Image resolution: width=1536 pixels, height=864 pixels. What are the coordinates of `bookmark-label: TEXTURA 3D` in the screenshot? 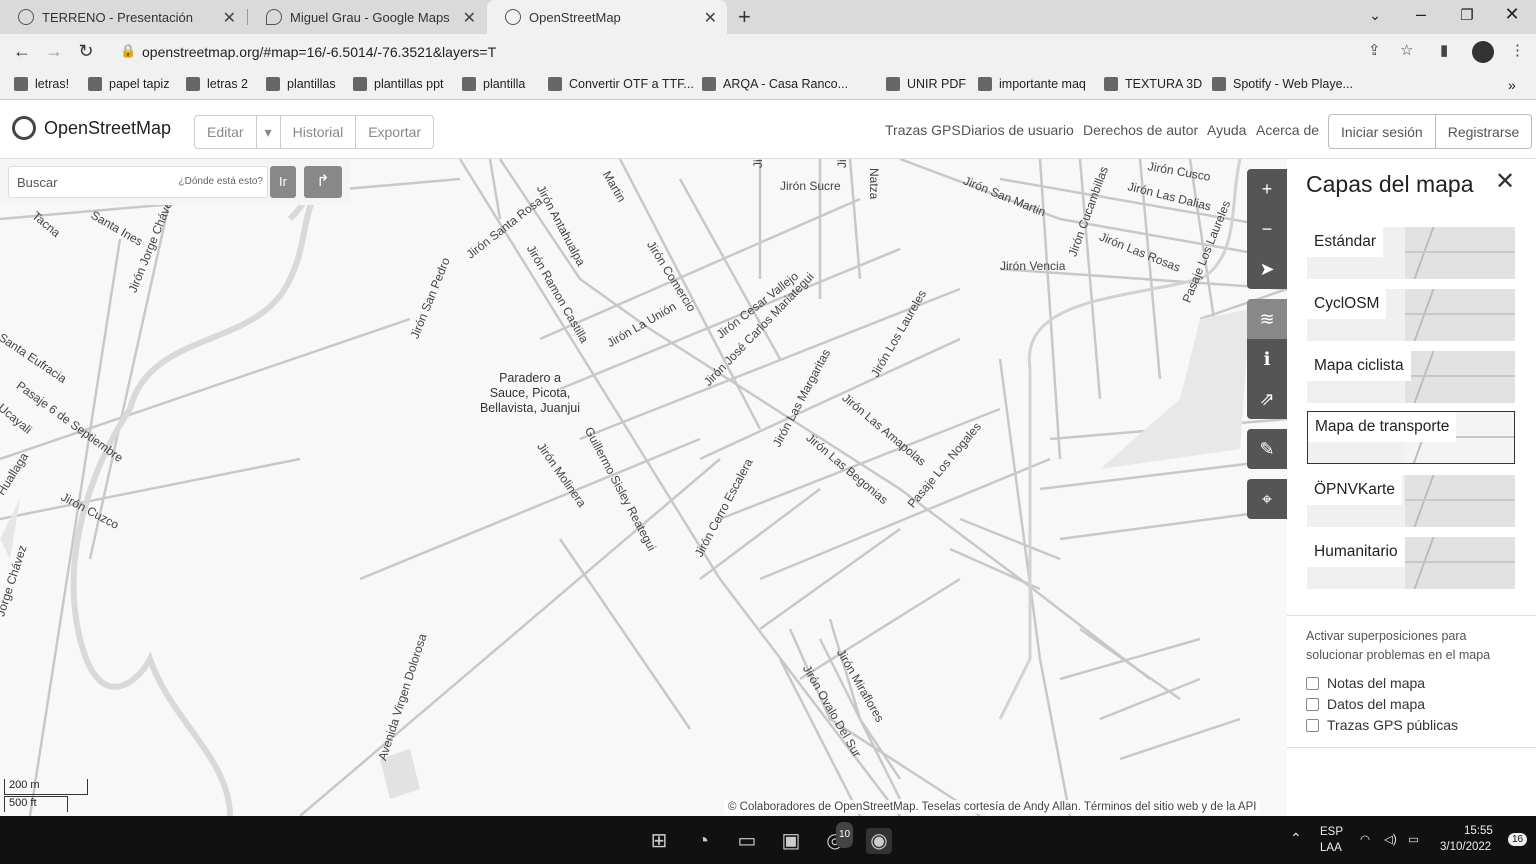 It's located at (1164, 84).